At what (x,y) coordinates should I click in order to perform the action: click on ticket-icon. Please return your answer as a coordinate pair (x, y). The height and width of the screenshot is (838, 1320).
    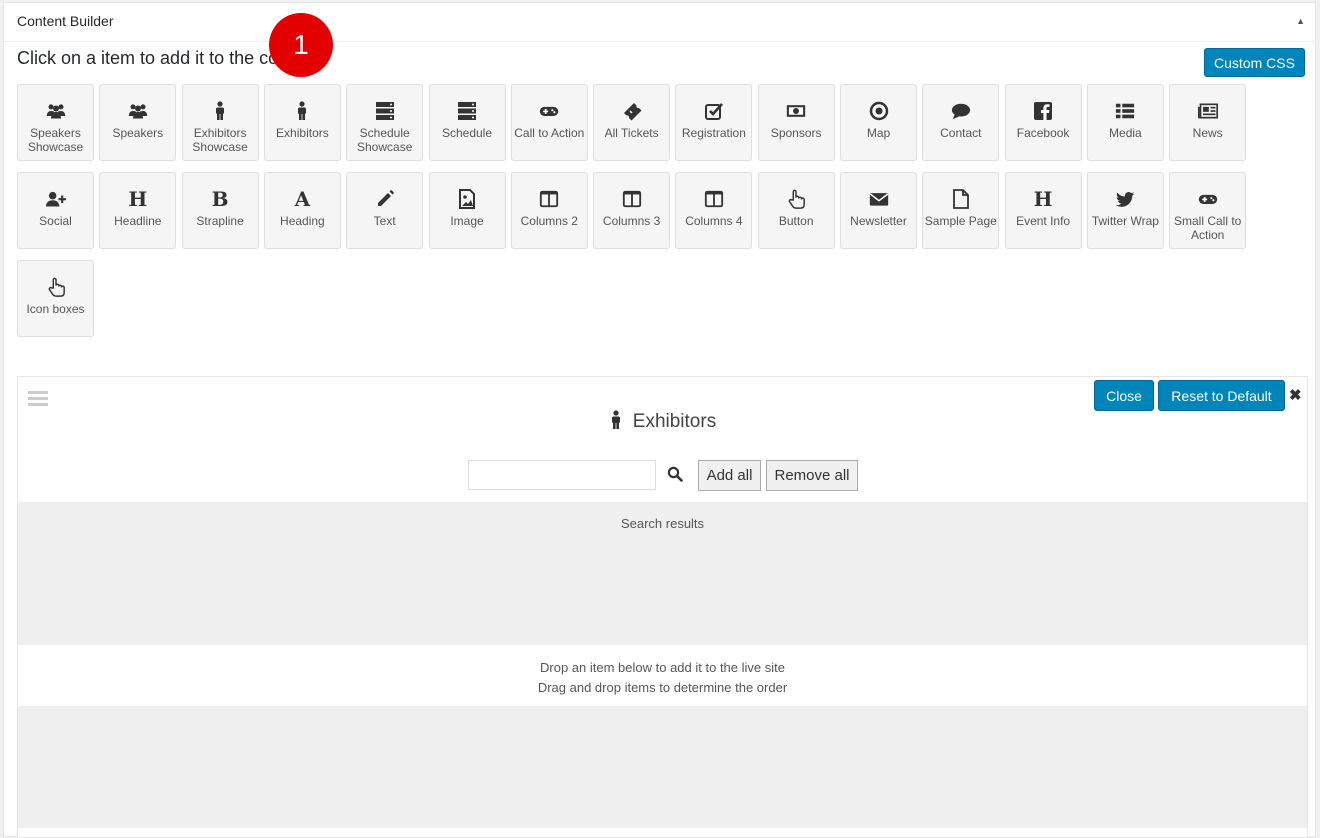
    Looking at the image, I should click on (631, 111).